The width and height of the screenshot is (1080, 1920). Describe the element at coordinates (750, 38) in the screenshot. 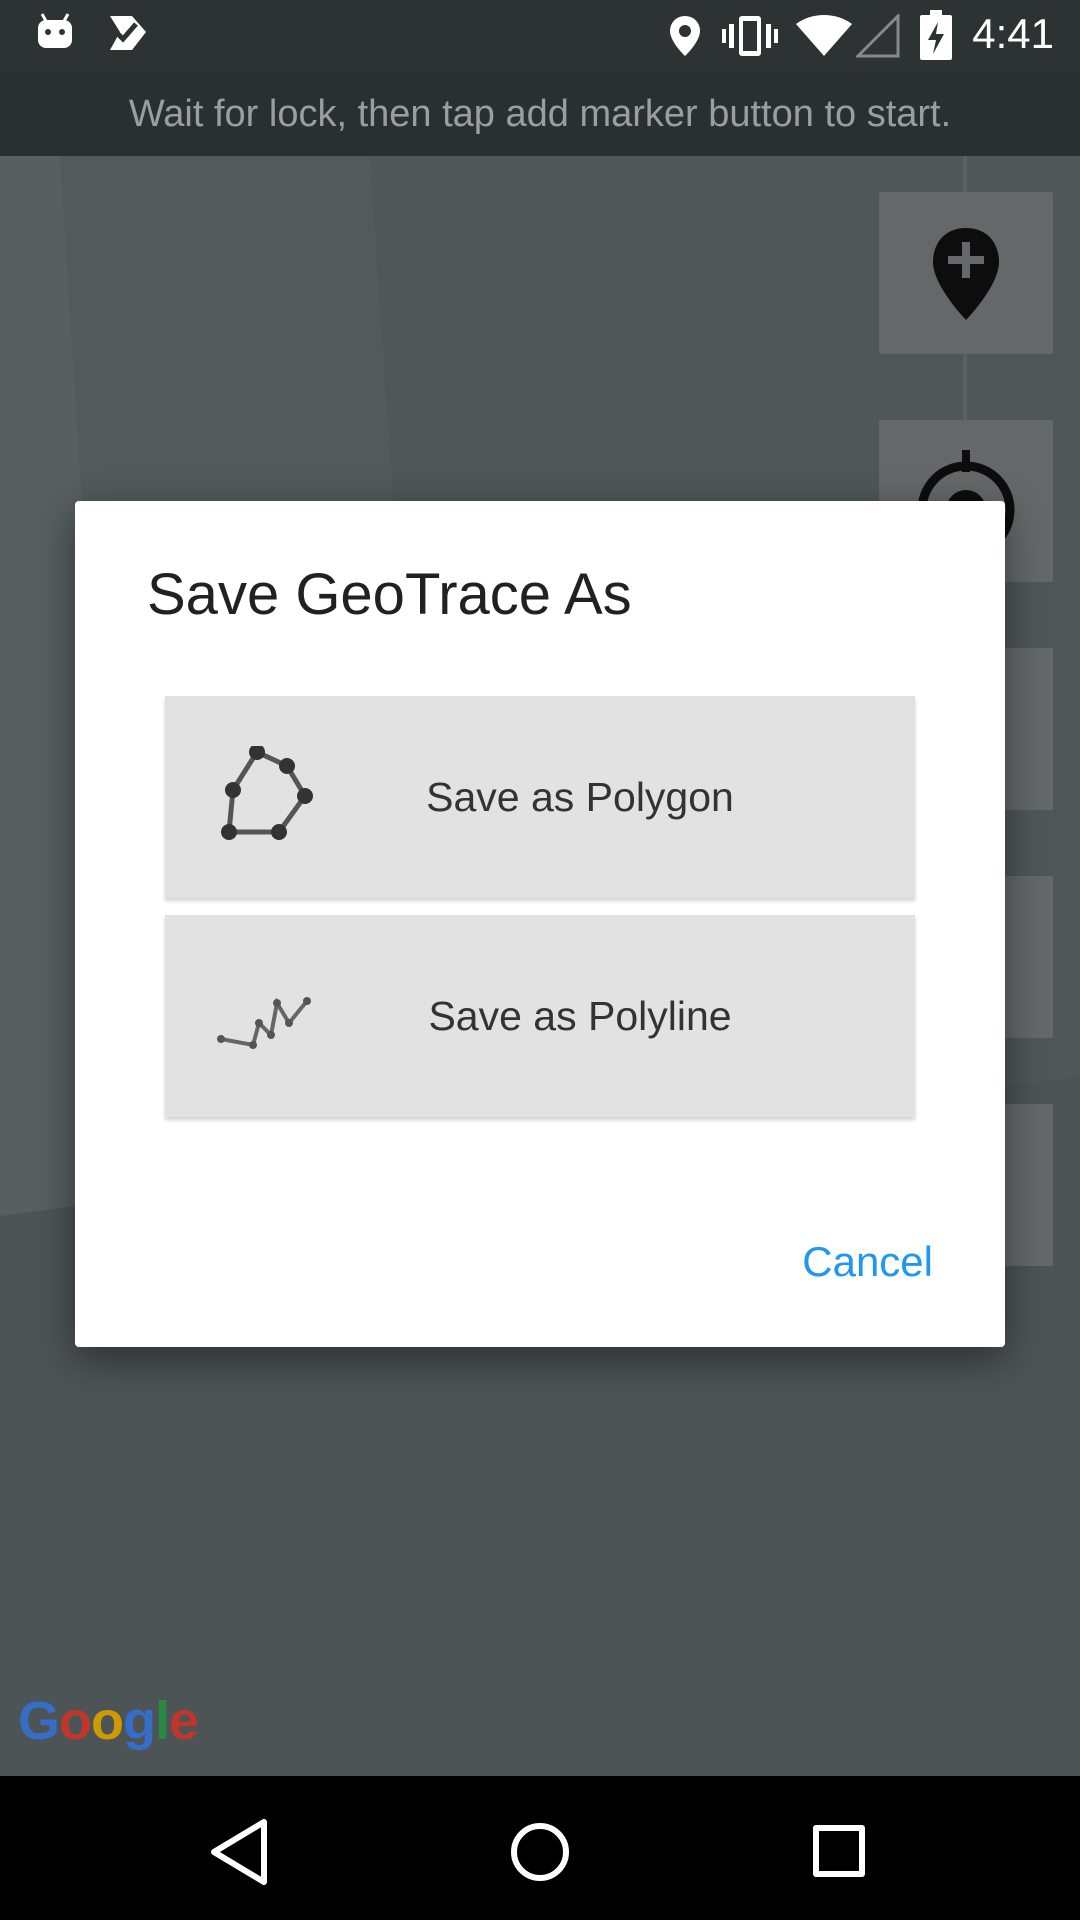

I see `vibrate-icon` at that location.